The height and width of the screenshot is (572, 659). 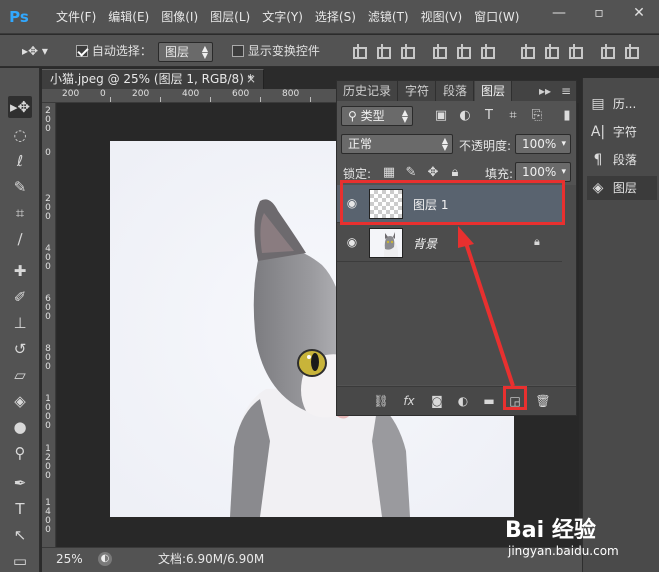 I want to click on baidu-jingyan-watermark: Bai 经验 jingyan.baidu.com, so click(x=580, y=540).